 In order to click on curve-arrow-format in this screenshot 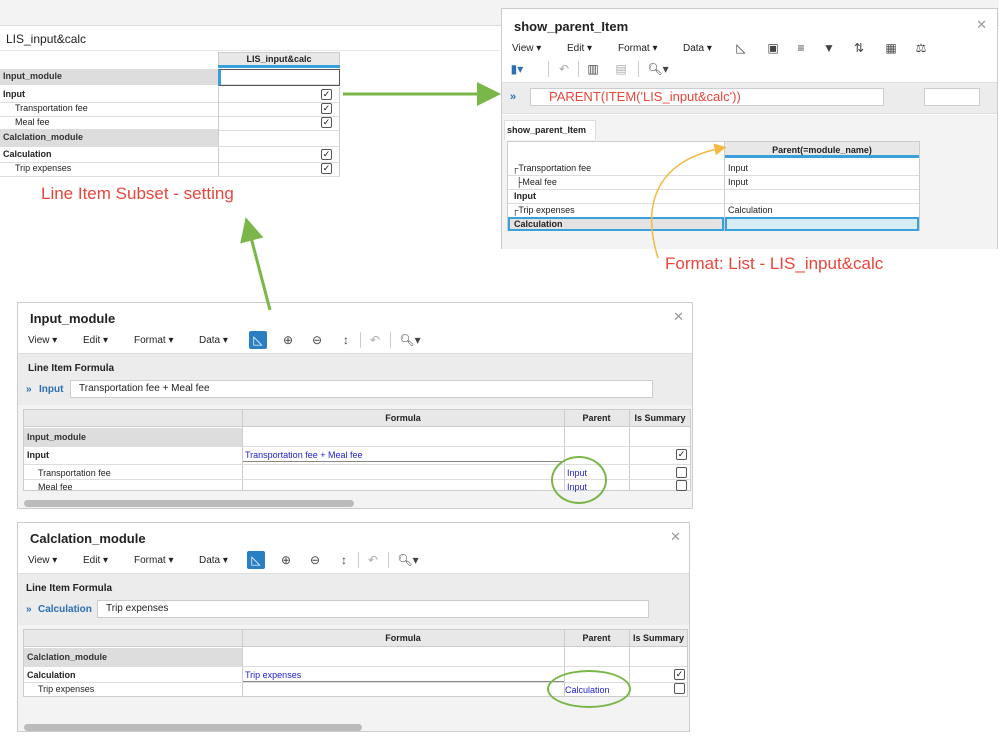, I will do `click(688, 201)`.